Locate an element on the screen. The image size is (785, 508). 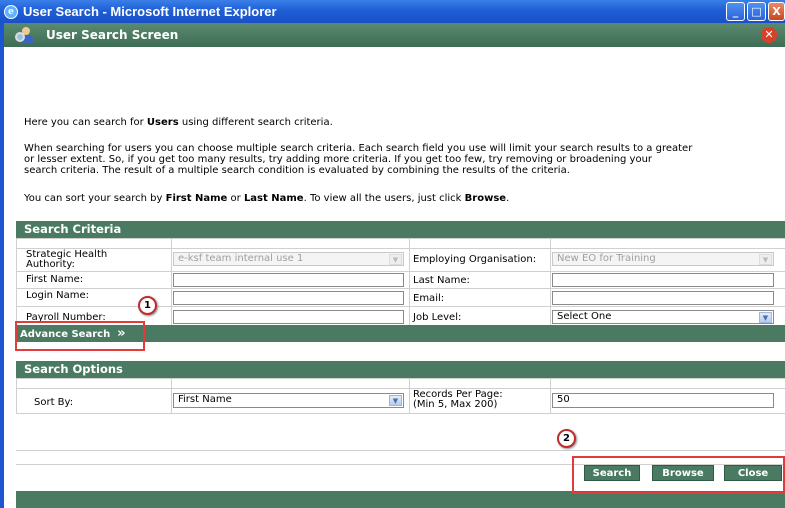
login-name-input is located at coordinates (288, 298).